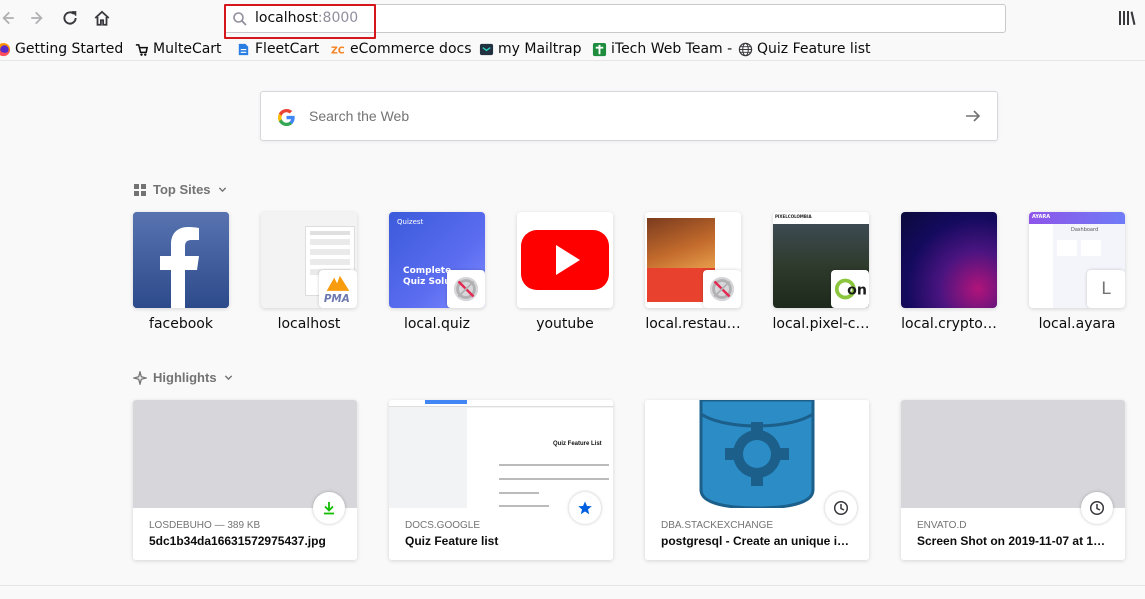 This screenshot has height=599, width=1145. I want to click on bookmark-quiz-feature-list: Quiz Feature list, so click(804, 49).